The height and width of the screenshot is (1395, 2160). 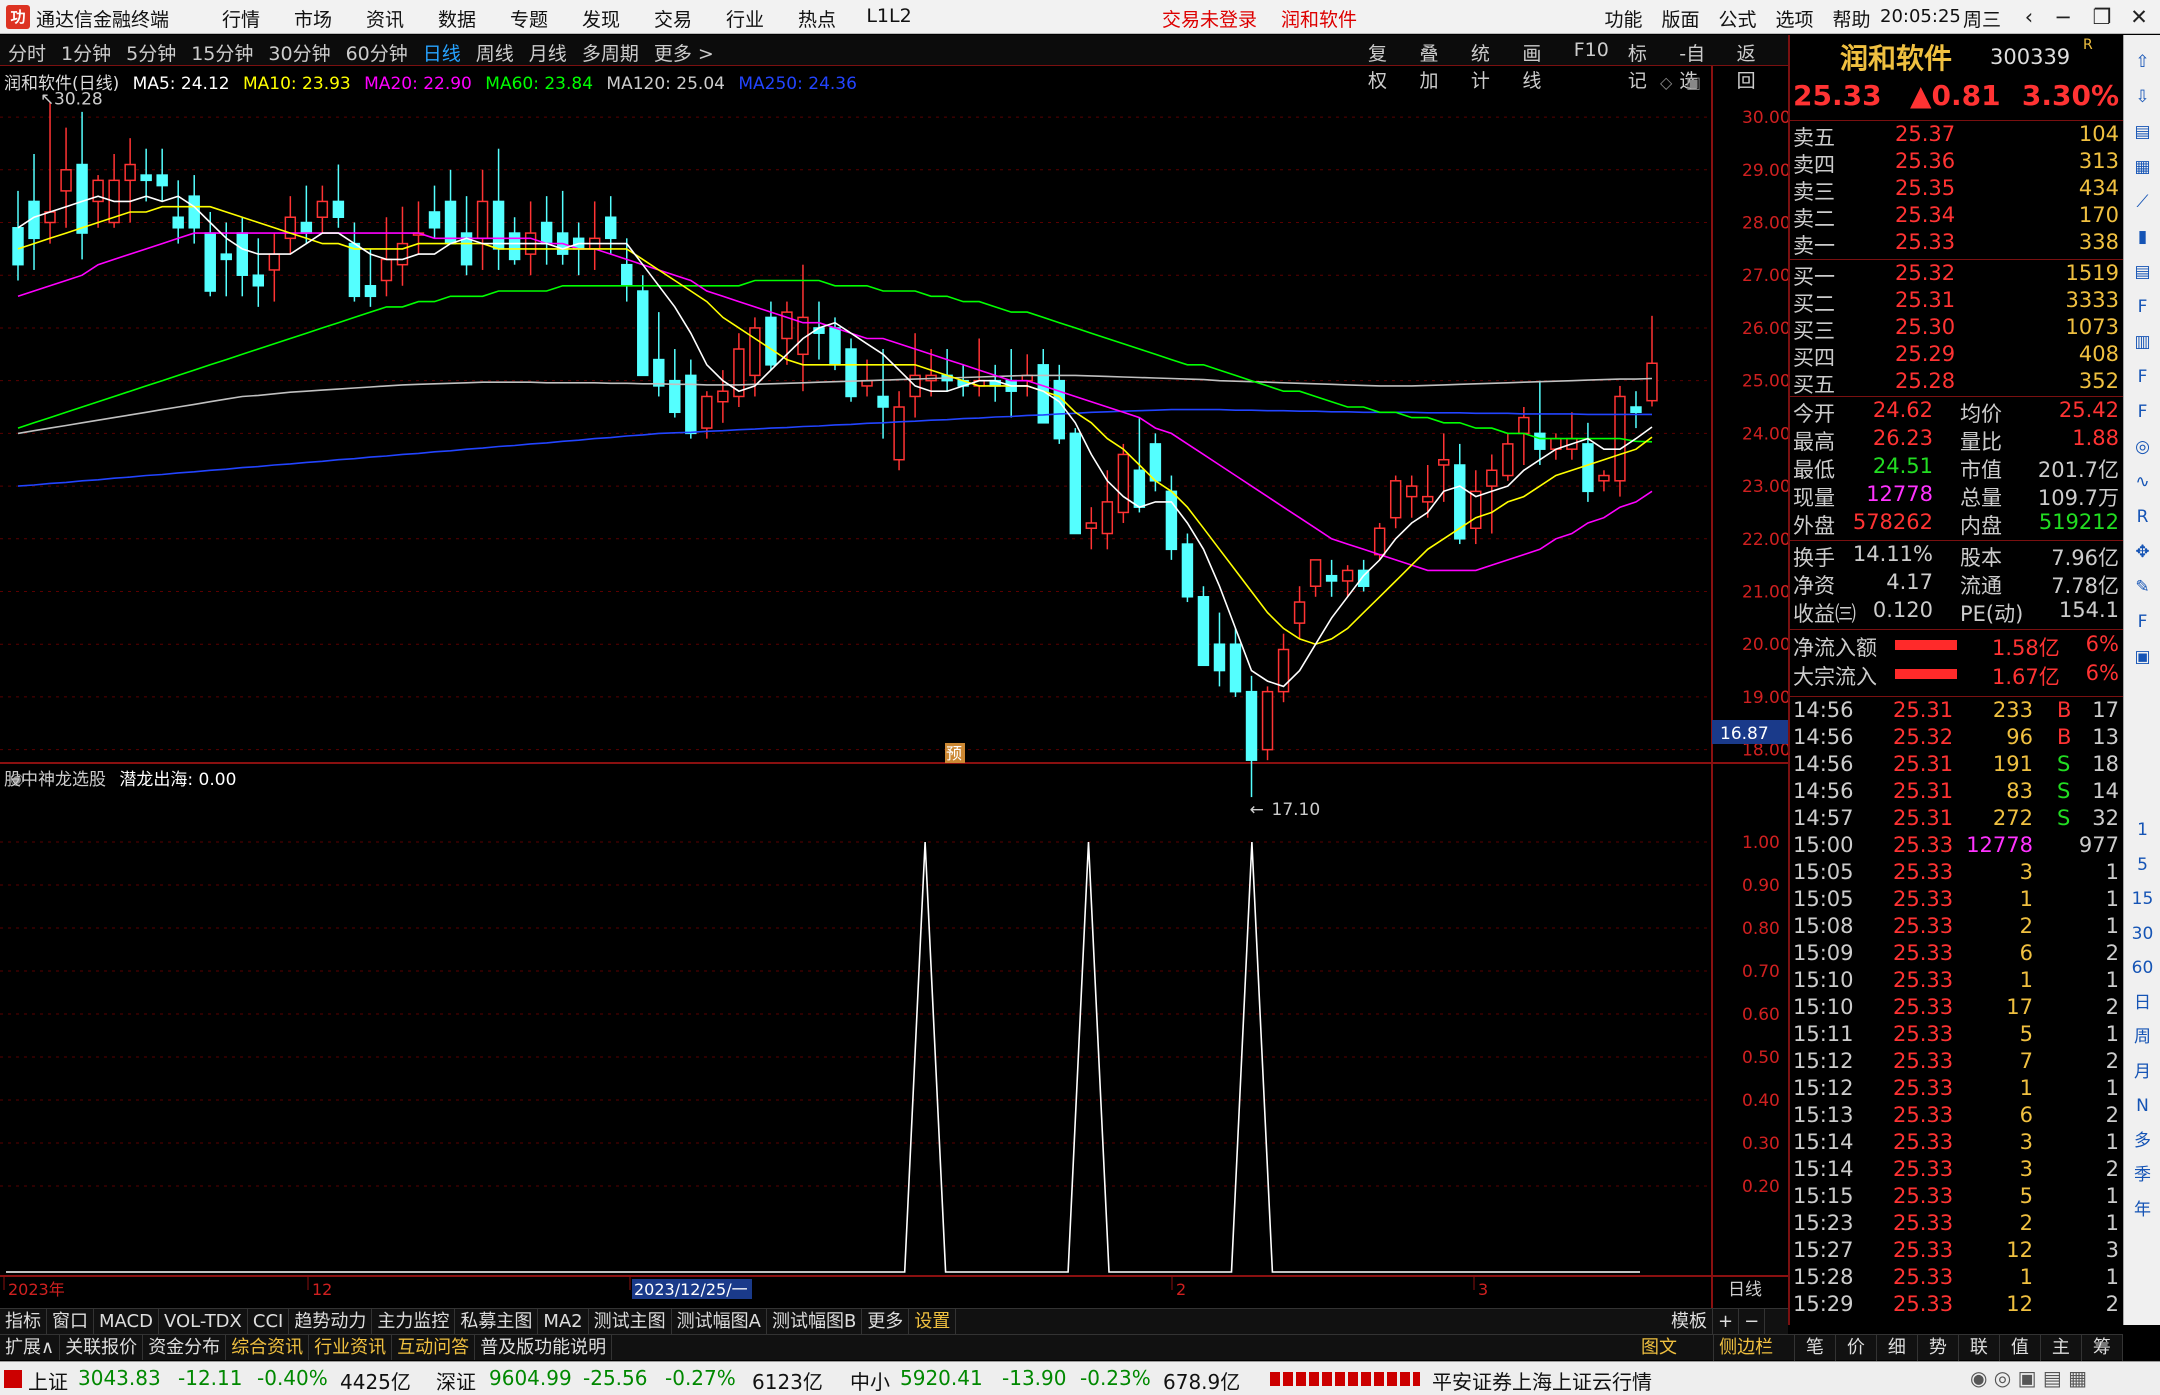 I want to click on period-tab-3: 15分钟, so click(x=222, y=52).